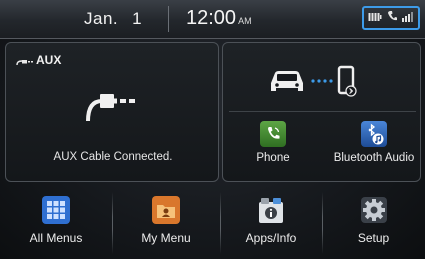 Image resolution: width=425 pixels, height=259 pixels. I want to click on status-icons-group, so click(391, 18).